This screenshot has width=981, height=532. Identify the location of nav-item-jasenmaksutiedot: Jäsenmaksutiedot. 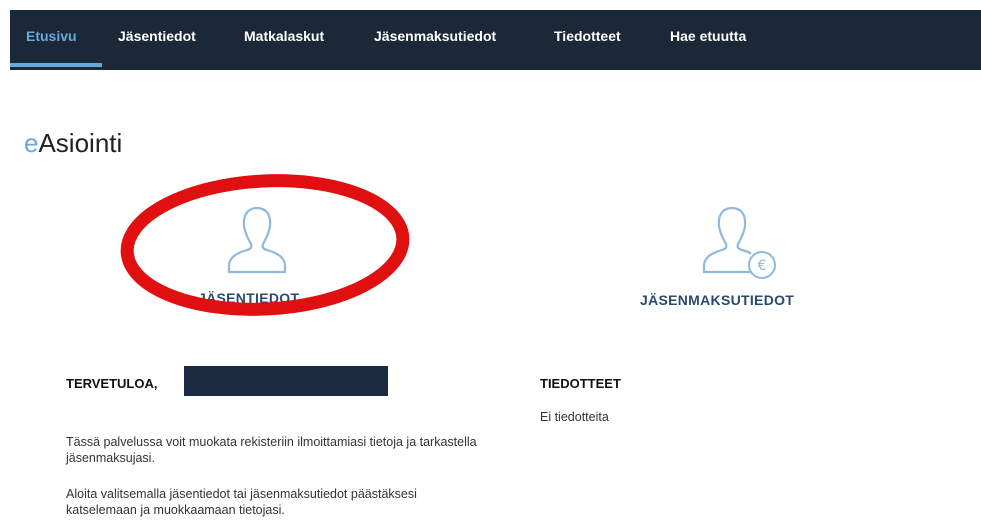
(435, 40).